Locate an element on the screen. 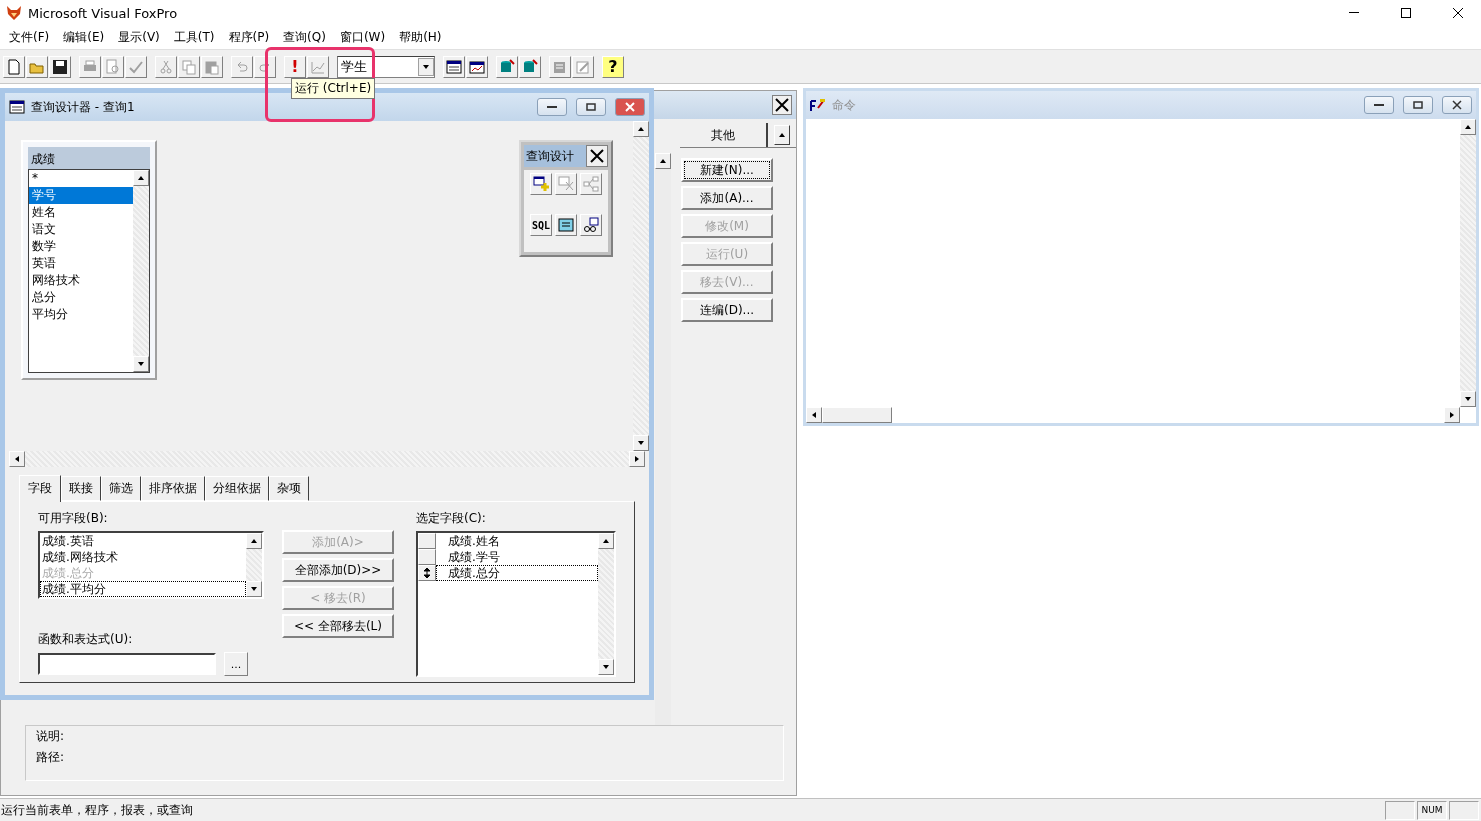 The width and height of the screenshot is (1481, 821). table-name: 成绩 is located at coordinates (89, 158).